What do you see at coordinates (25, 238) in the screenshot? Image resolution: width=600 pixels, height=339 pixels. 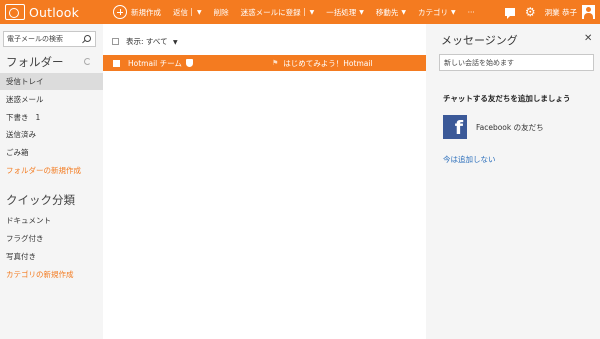 I see `quick-view-label: フラグ付き` at bounding box center [25, 238].